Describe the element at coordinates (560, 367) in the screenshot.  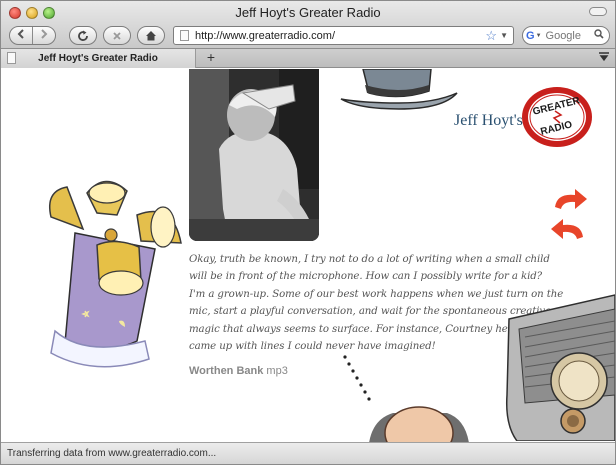
I see `vintage-radio-illustration` at that location.